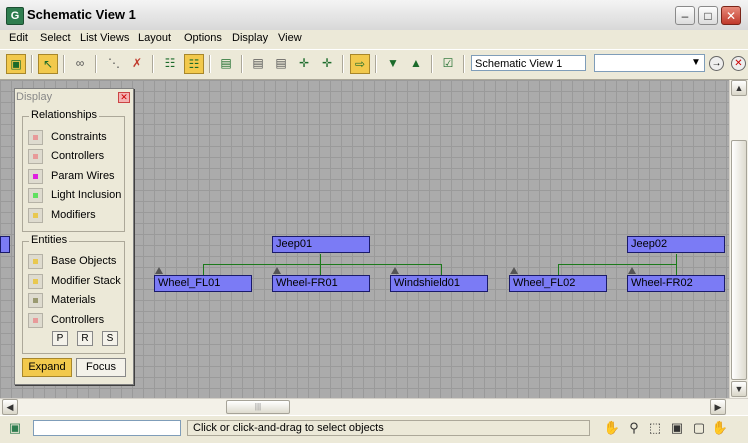 The image size is (748, 443). Describe the element at coordinates (60, 338) in the screenshot. I see `p-button: P` at that location.